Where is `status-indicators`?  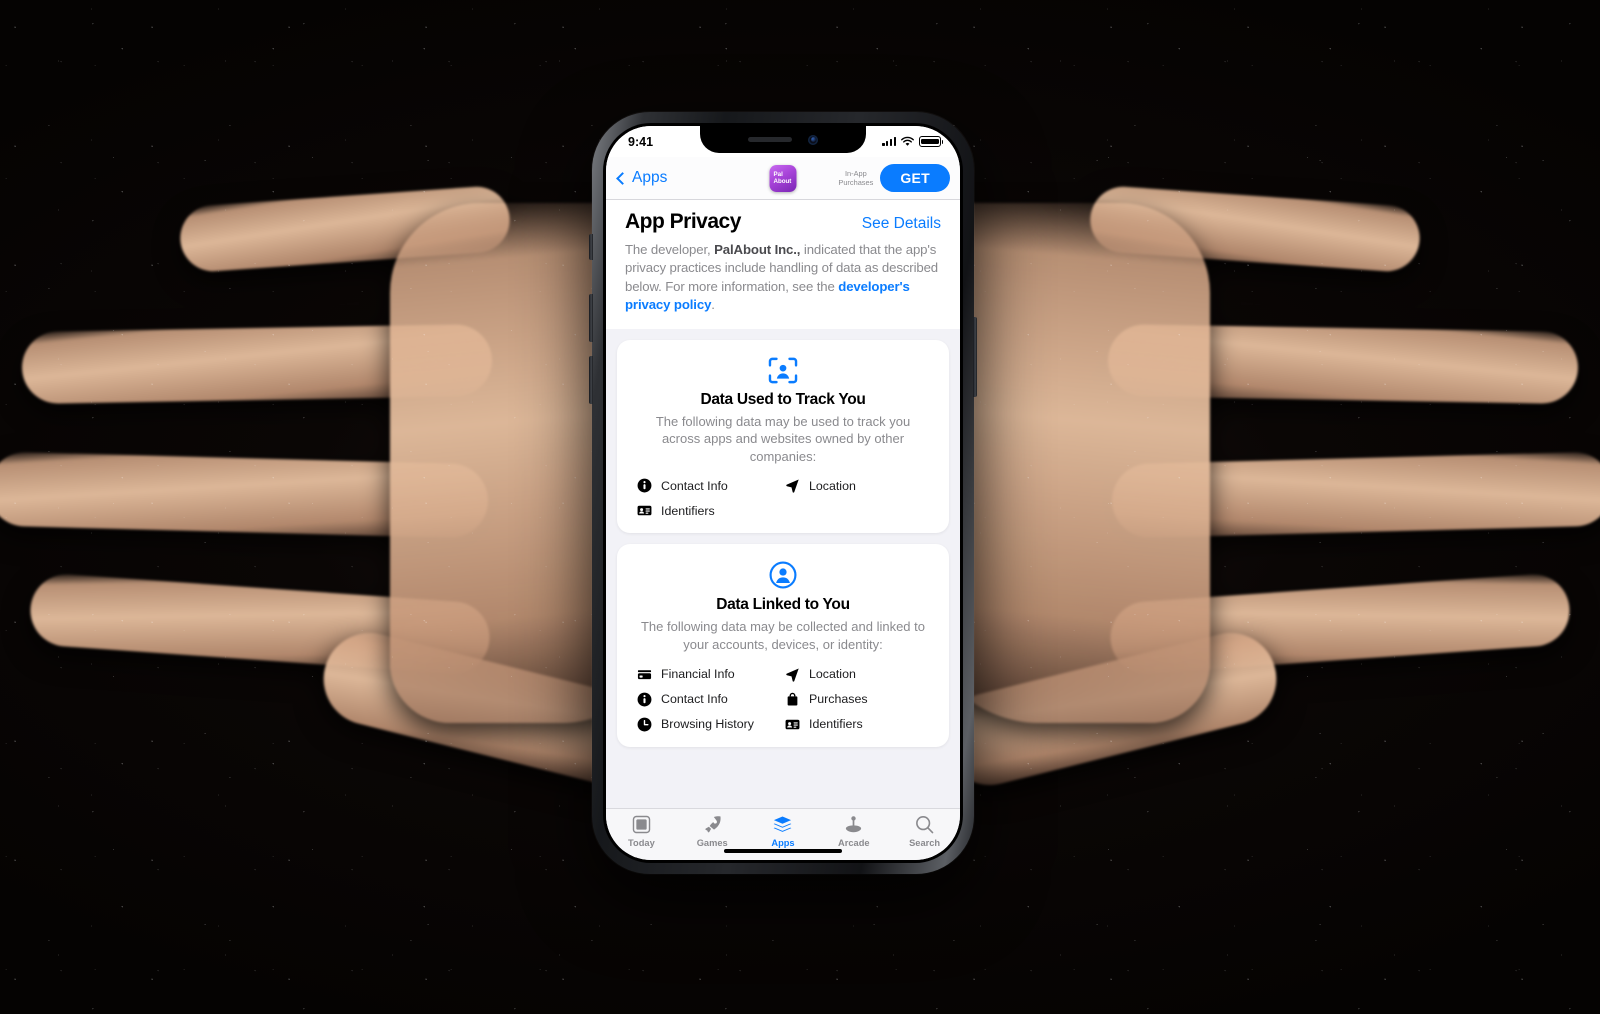
status-indicators is located at coordinates (911, 141).